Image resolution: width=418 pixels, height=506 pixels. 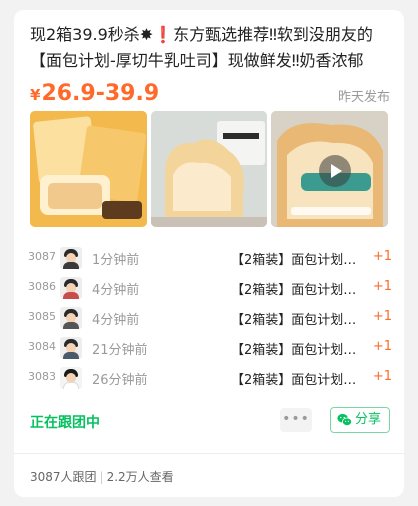 I want to click on order-row: 3085 4分钟前 【2箱装】面包计划-厚切牛乳吐司 +1, so click(x=210, y=317).